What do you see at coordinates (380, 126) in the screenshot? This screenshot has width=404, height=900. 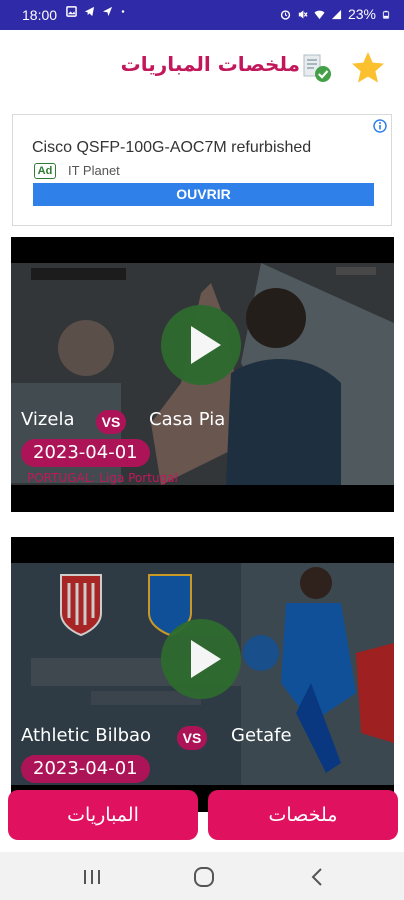 I see `ad-info-icon` at bounding box center [380, 126].